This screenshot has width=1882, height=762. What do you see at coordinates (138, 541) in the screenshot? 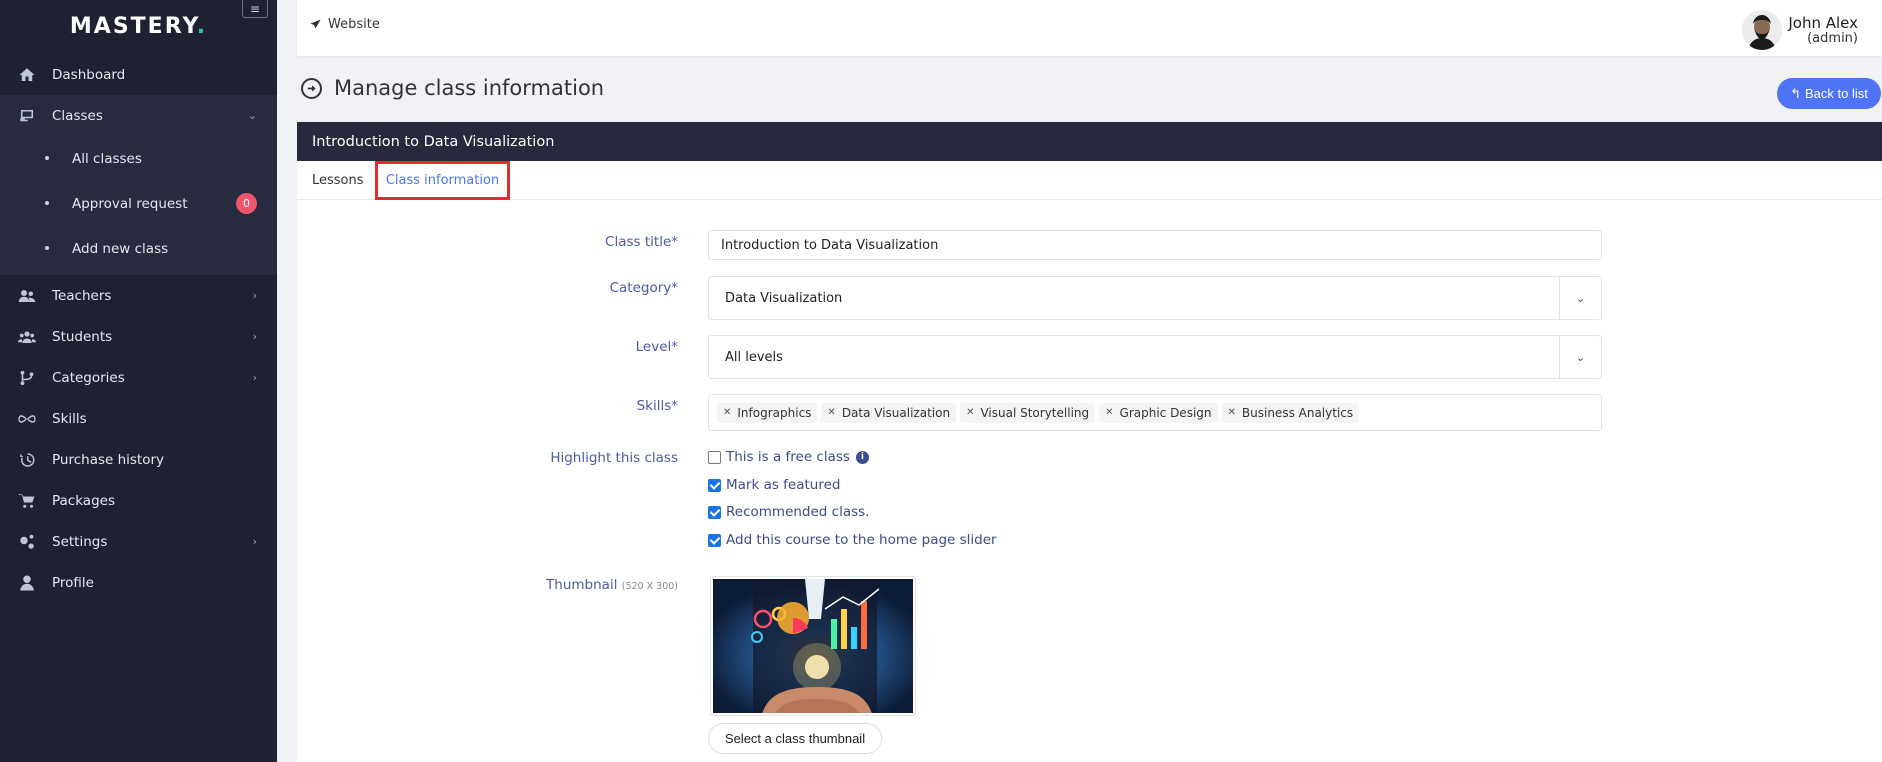
I see `sidebar-item-settings: Settings ›` at bounding box center [138, 541].